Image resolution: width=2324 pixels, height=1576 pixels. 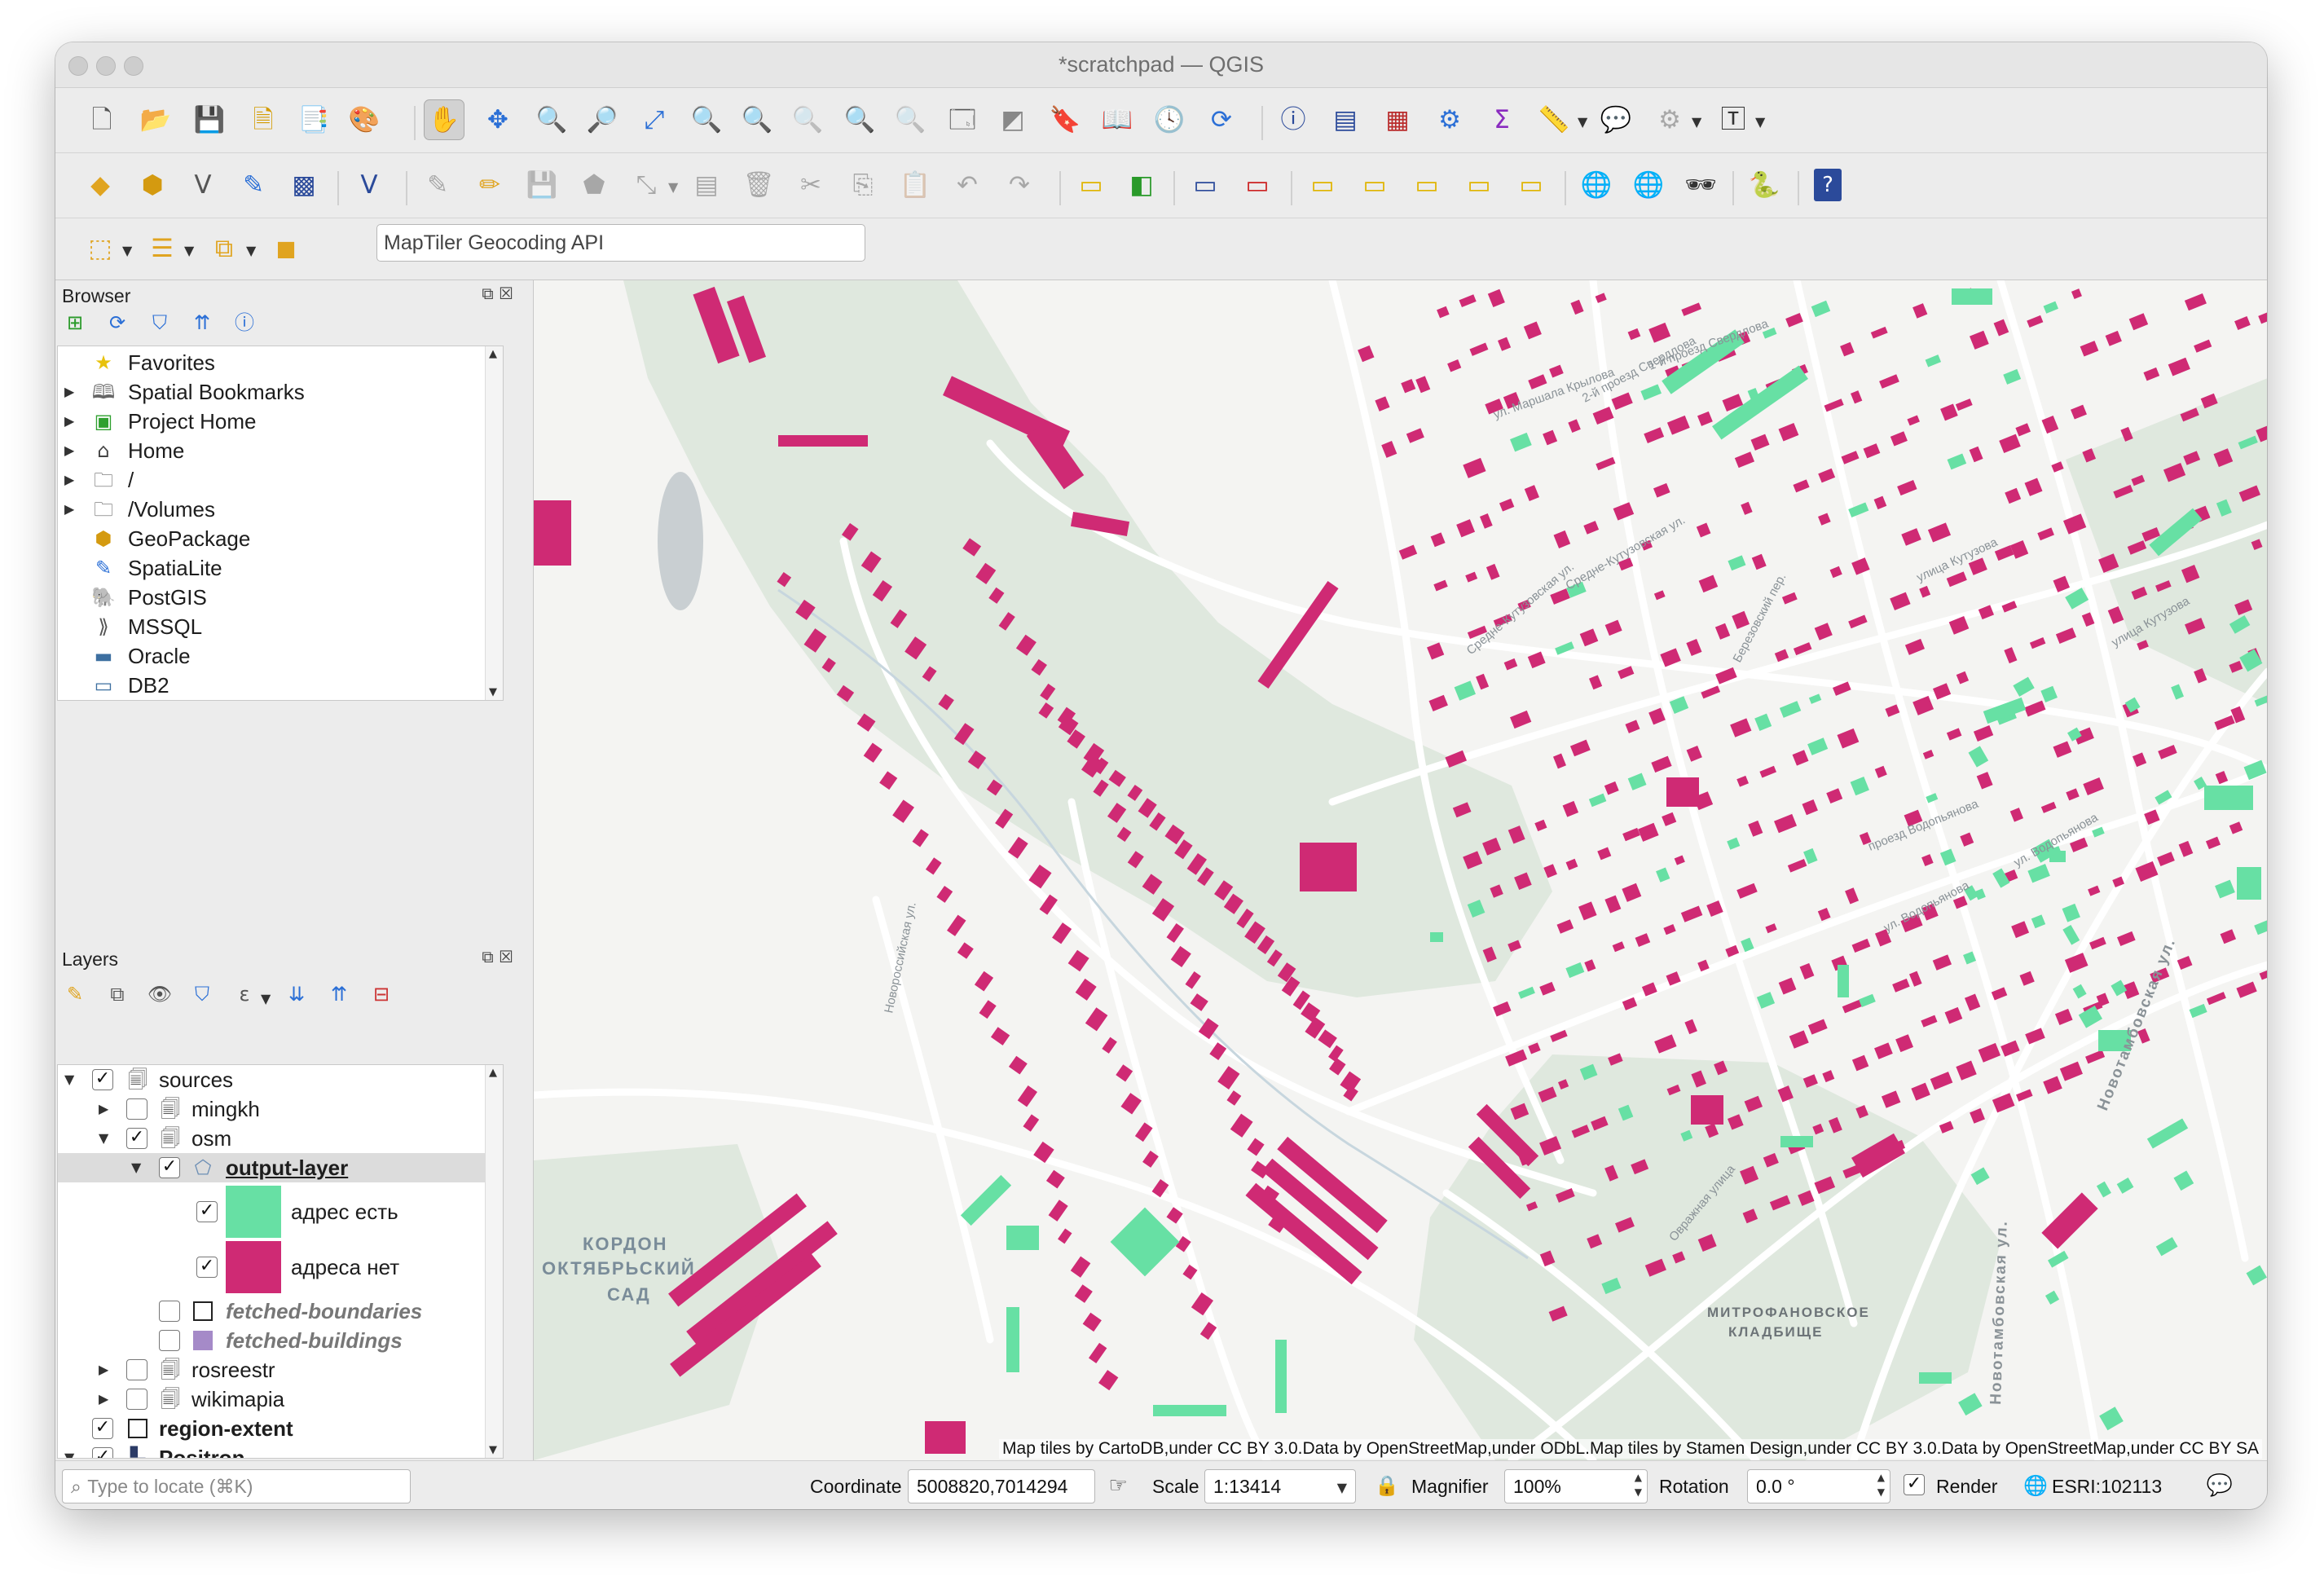 What do you see at coordinates (1576, 1486) in the screenshot?
I see `magnifier-spinbox: 100% ▲ ▼` at bounding box center [1576, 1486].